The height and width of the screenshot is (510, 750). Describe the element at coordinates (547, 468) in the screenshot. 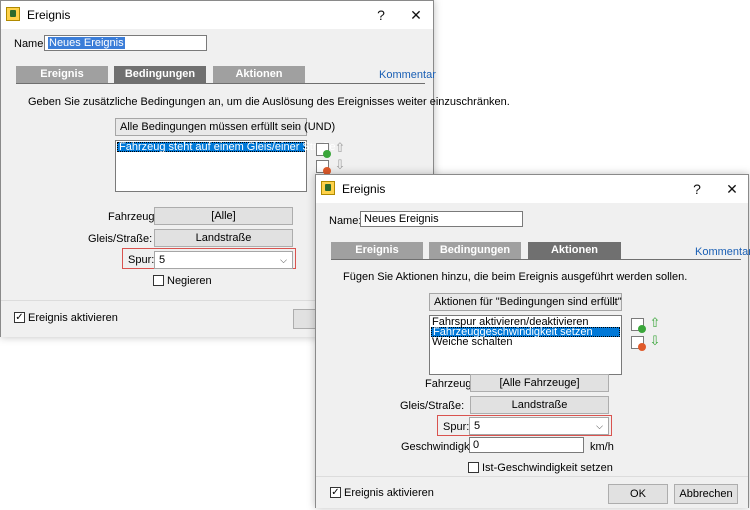

I see `actual-speed-label: Ist-Geschwindigkeit setzen` at that location.